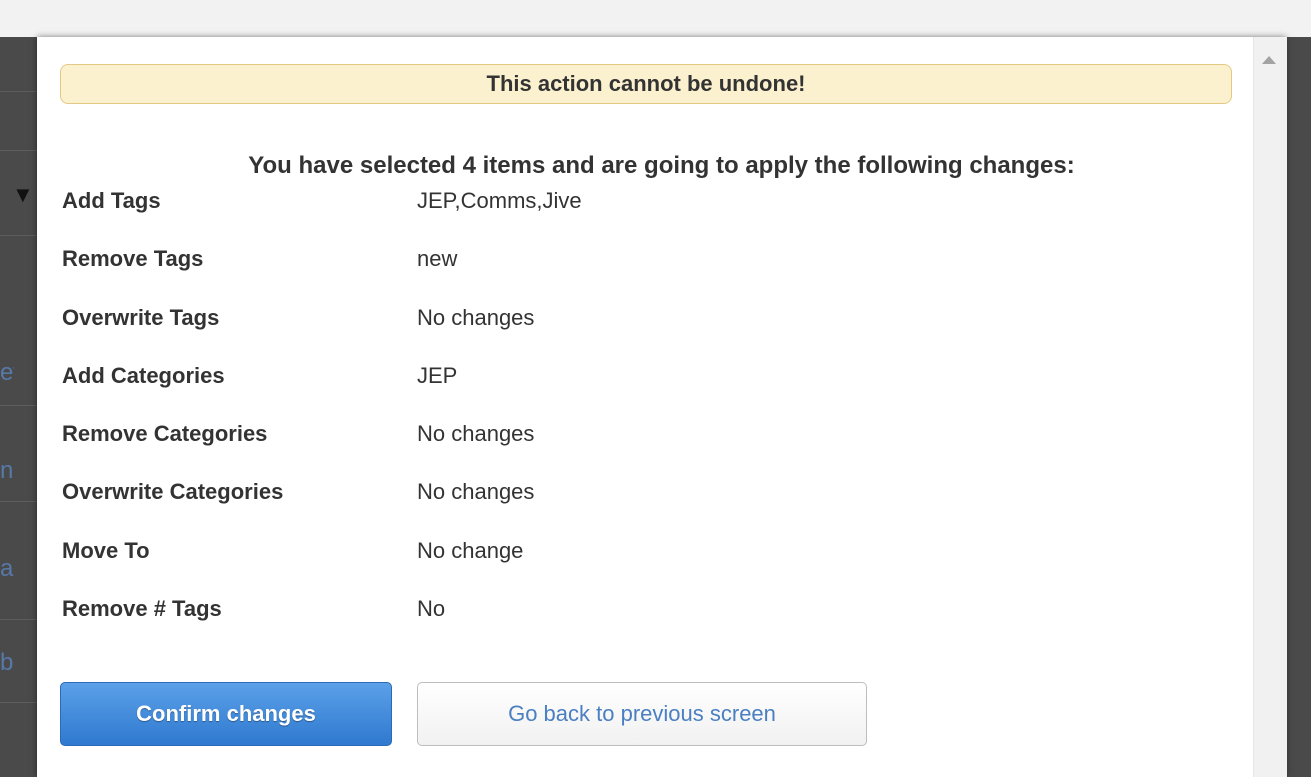  Describe the element at coordinates (437, 259) in the screenshot. I see `change-value: new` at that location.